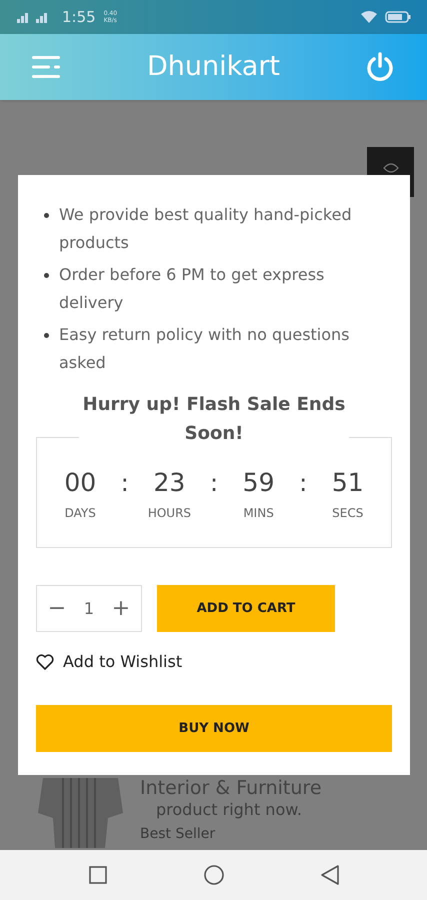 This screenshot has width=427, height=900. Describe the element at coordinates (258, 513) in the screenshot. I see `countdown-unit: MINS` at that location.